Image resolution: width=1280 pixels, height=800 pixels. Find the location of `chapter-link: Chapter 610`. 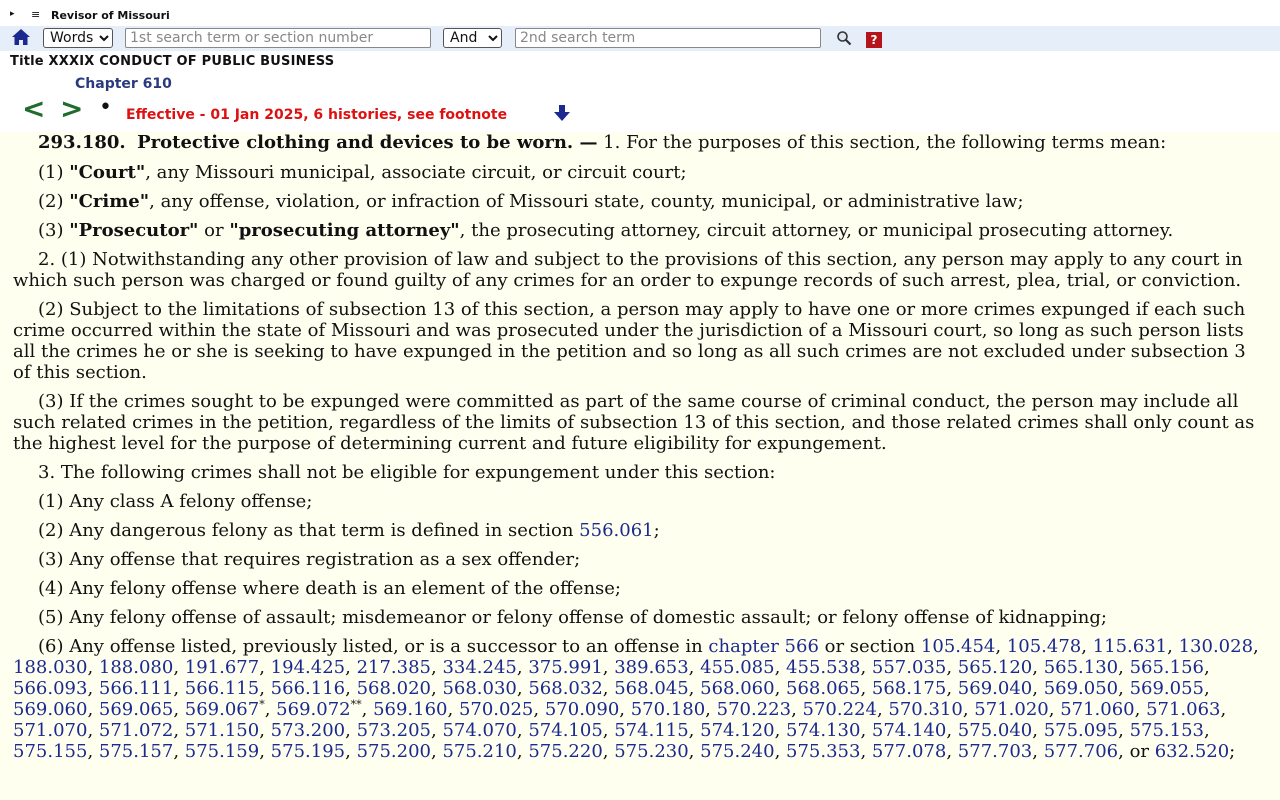

chapter-link: Chapter 610 is located at coordinates (123, 84).